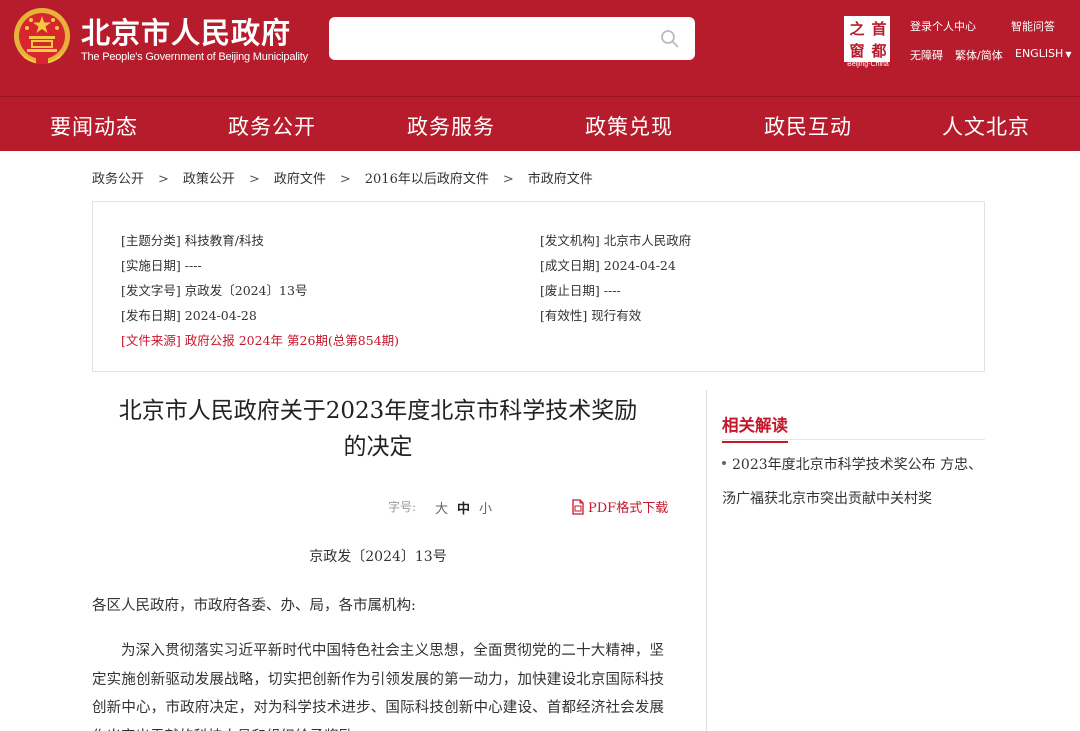  I want to click on meta-value: 科技教育/科技, so click(224, 240).